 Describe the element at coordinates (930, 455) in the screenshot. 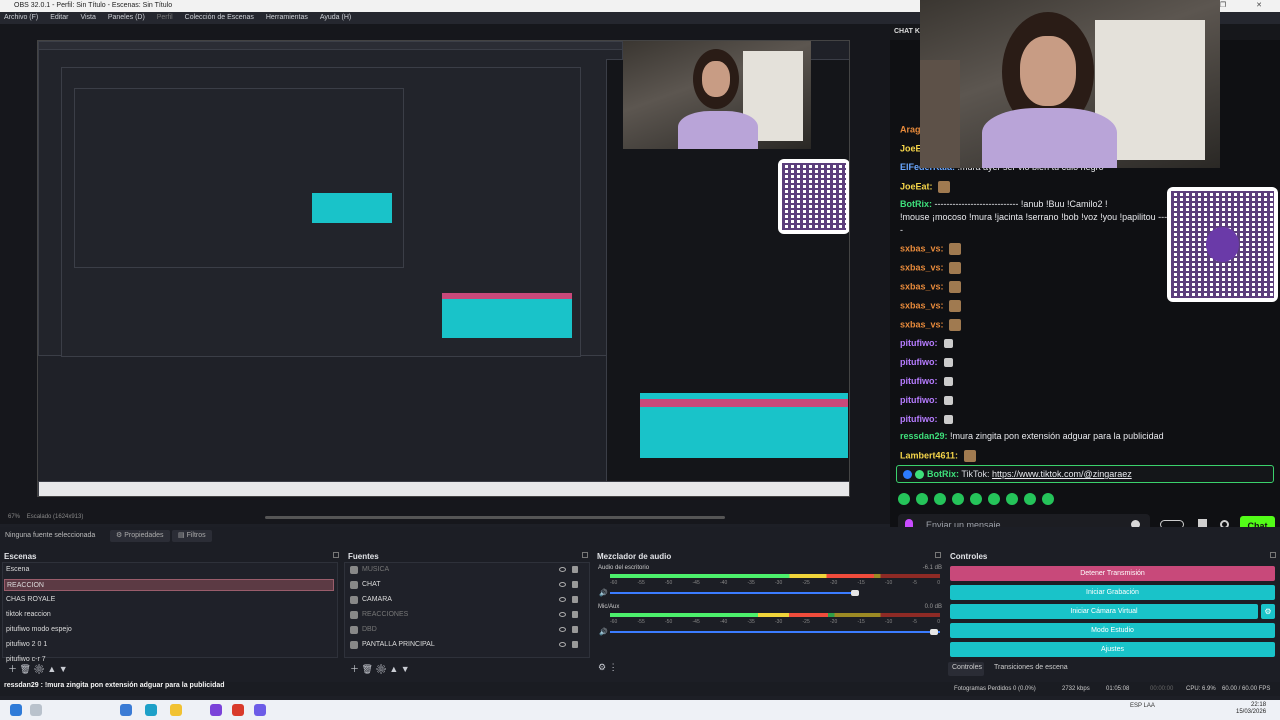

I see `chat-username: Lambert4611:` at that location.